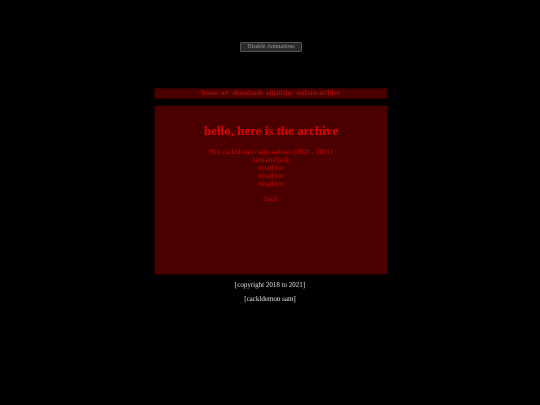 The image size is (540, 405). Describe the element at coordinates (271, 160) in the screenshot. I see `archive-link-sam-and-jack: sam and jack` at that location.